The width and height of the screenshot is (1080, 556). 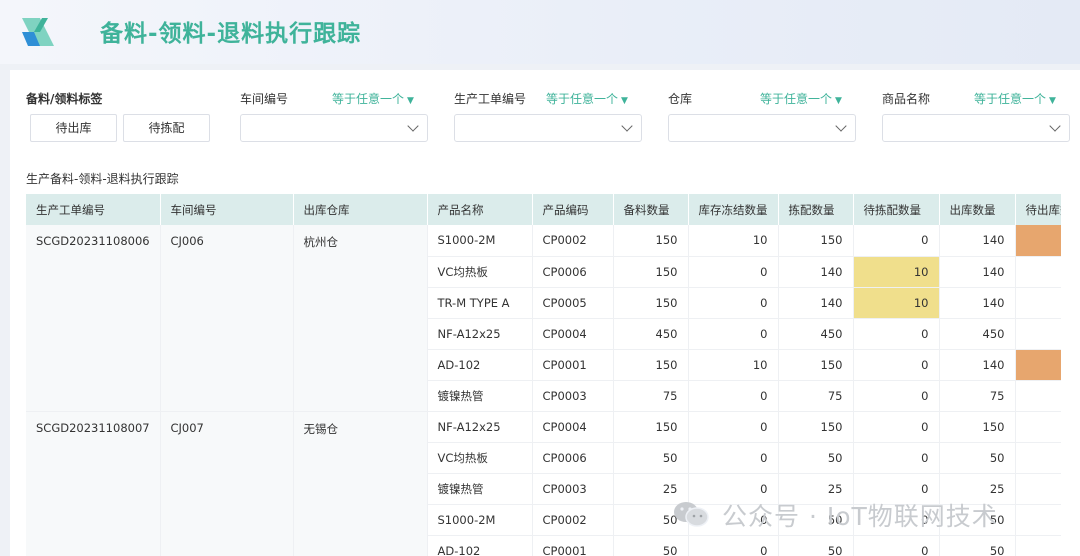 I want to click on table-cell: 杭州仓, so click(x=360, y=318).